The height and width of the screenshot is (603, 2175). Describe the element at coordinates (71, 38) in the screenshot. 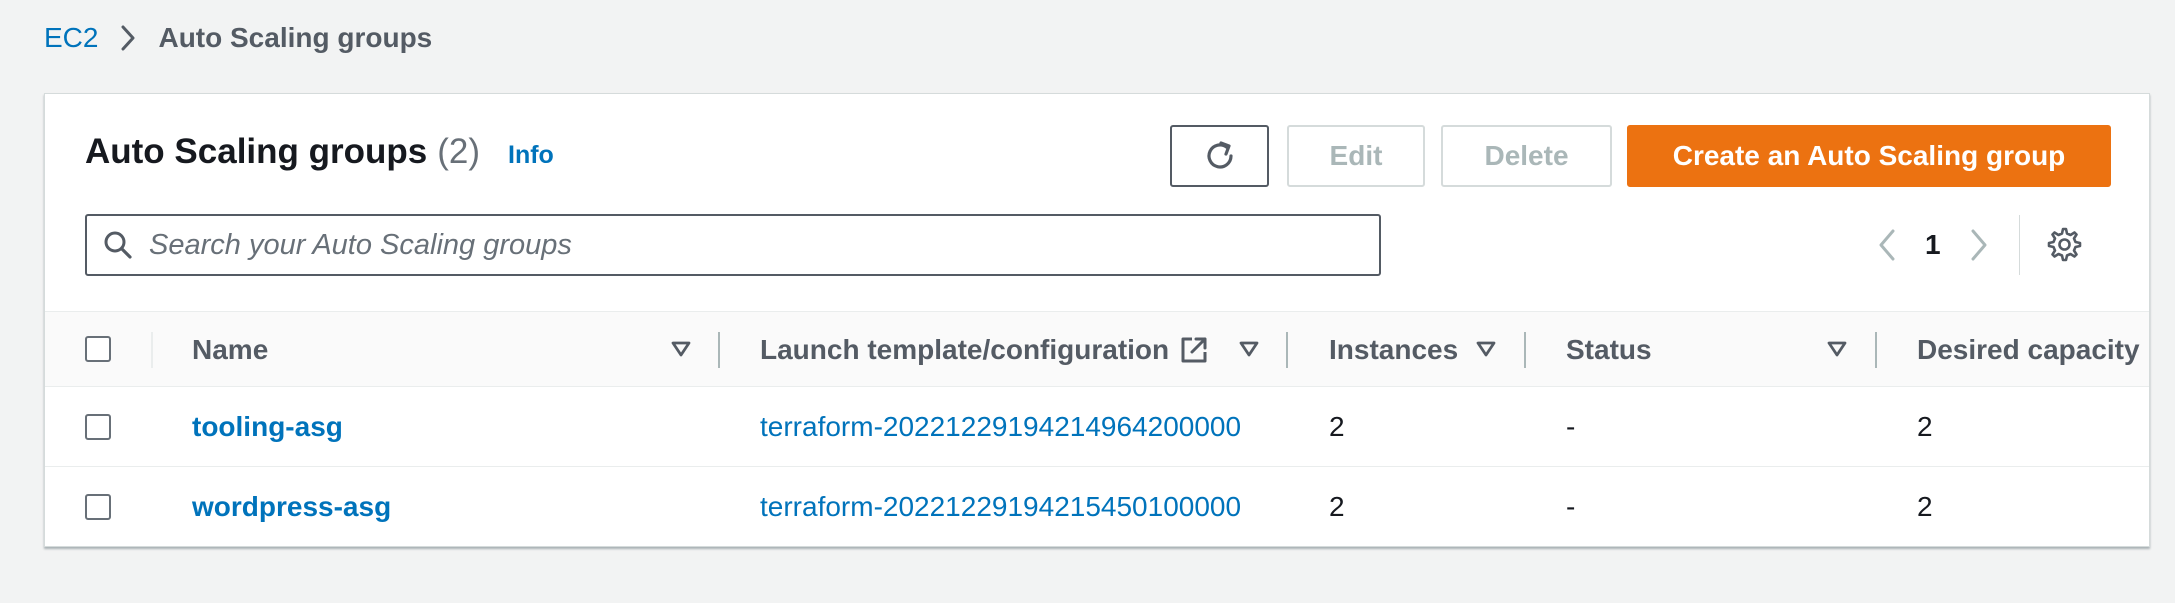

I see `breadcrumb-ec2-link: EC2` at that location.